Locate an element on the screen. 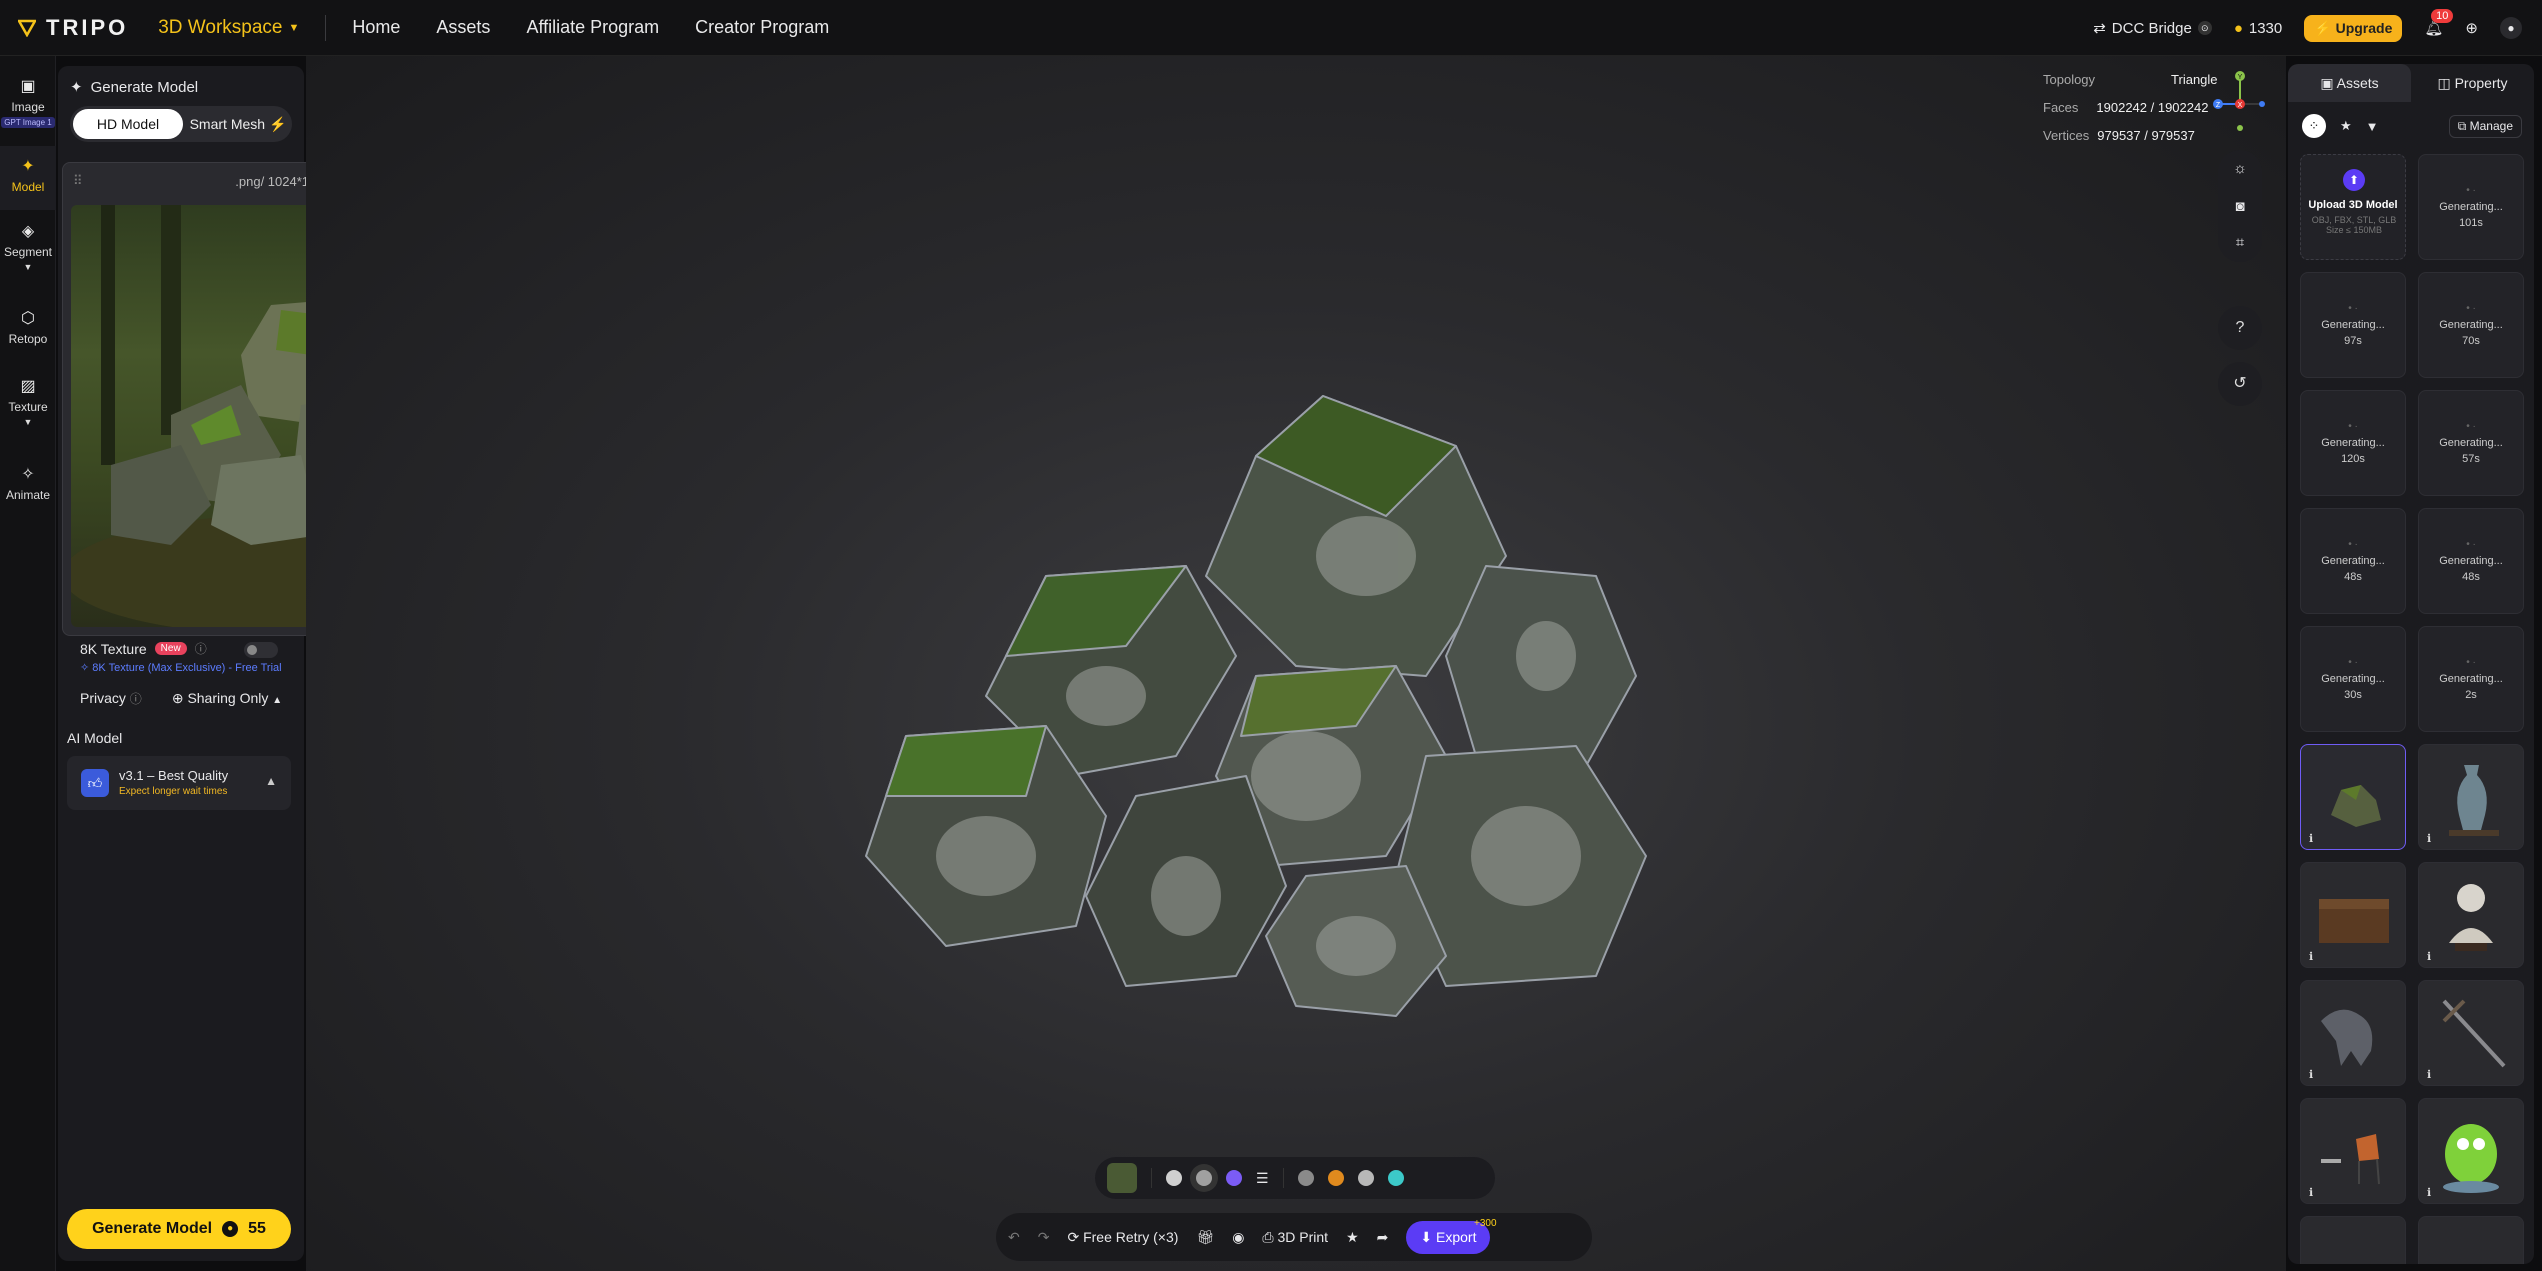 The image size is (2542, 1271). model-thumbnail is located at coordinates (1122, 1178).